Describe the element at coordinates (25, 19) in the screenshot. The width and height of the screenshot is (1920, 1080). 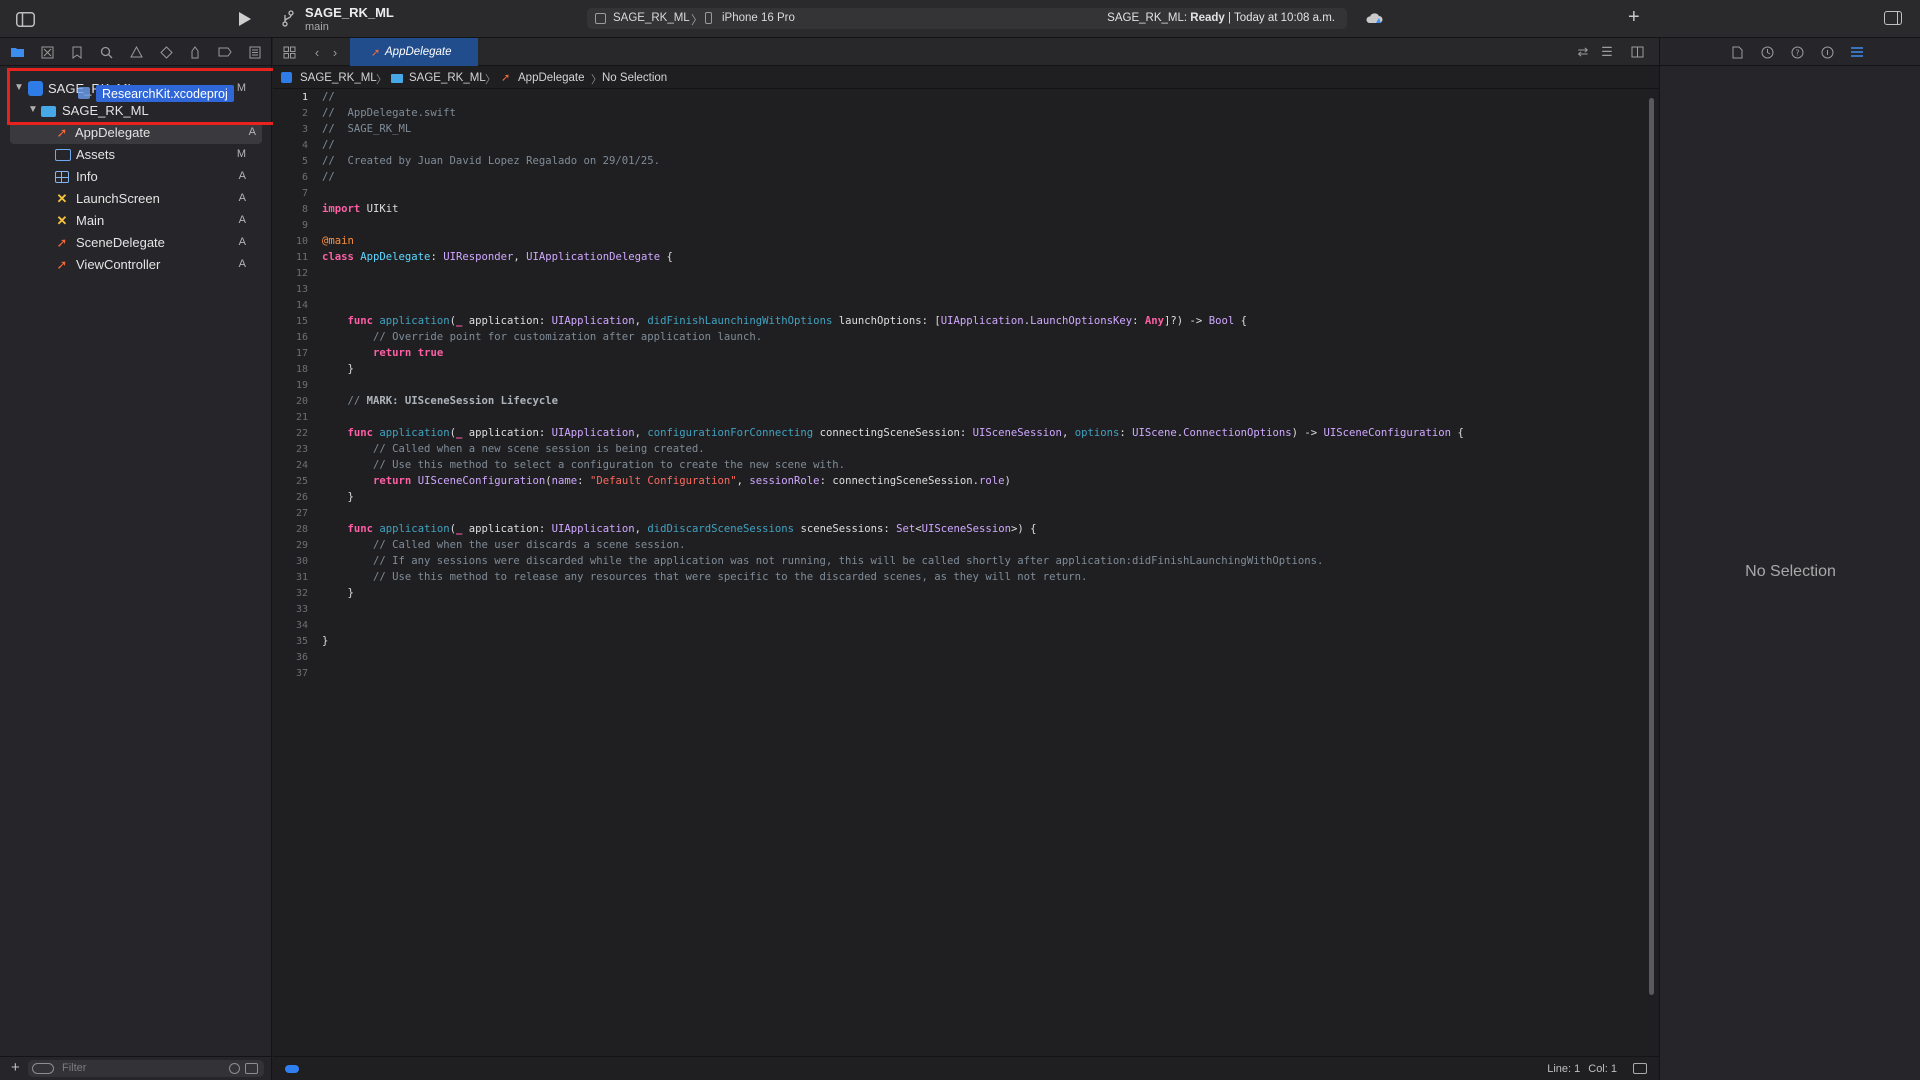
I see `sidebar-toggle-icon` at that location.